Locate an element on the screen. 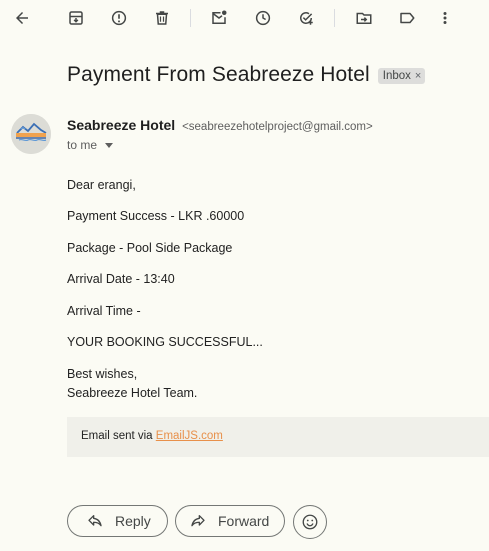 This screenshot has height=551, width=489. chevron-down-icon is located at coordinates (109, 145).